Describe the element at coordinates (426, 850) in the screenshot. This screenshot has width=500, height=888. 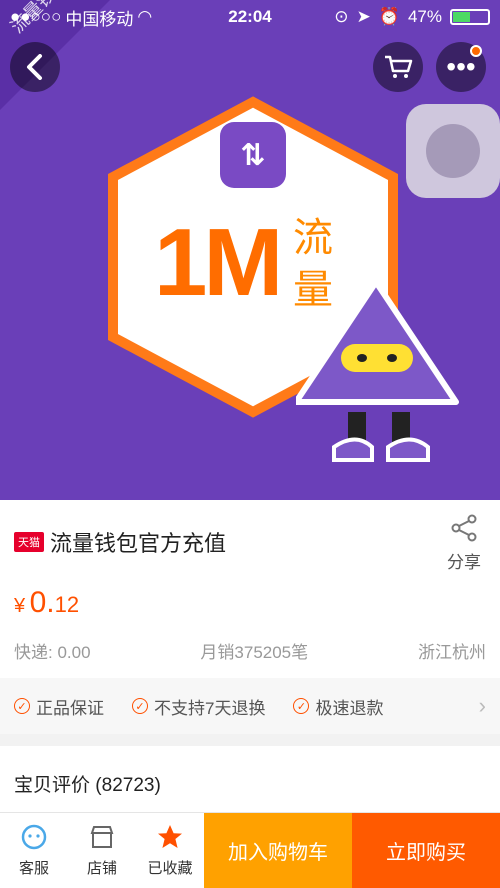
I see `buy-now-button: 立即购买` at that location.